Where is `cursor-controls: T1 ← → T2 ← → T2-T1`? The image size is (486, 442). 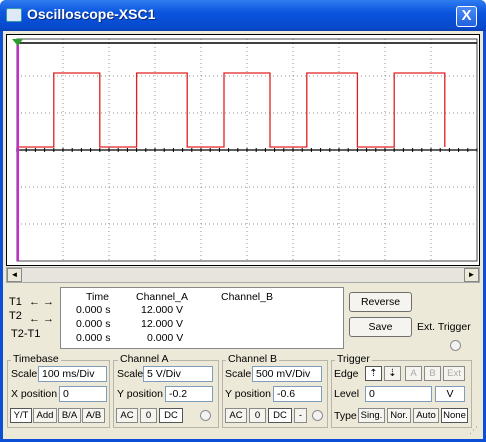
cursor-controls: T1 ← → T2 ← → T2-T1 is located at coordinates (33, 318).